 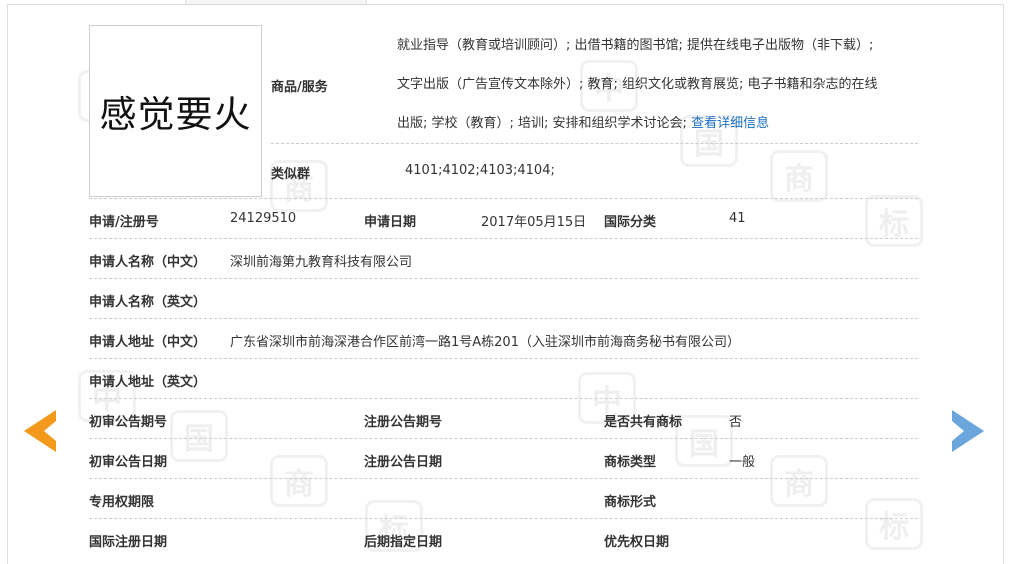 I want to click on apply-date-label: 申请日期, so click(x=390, y=222).